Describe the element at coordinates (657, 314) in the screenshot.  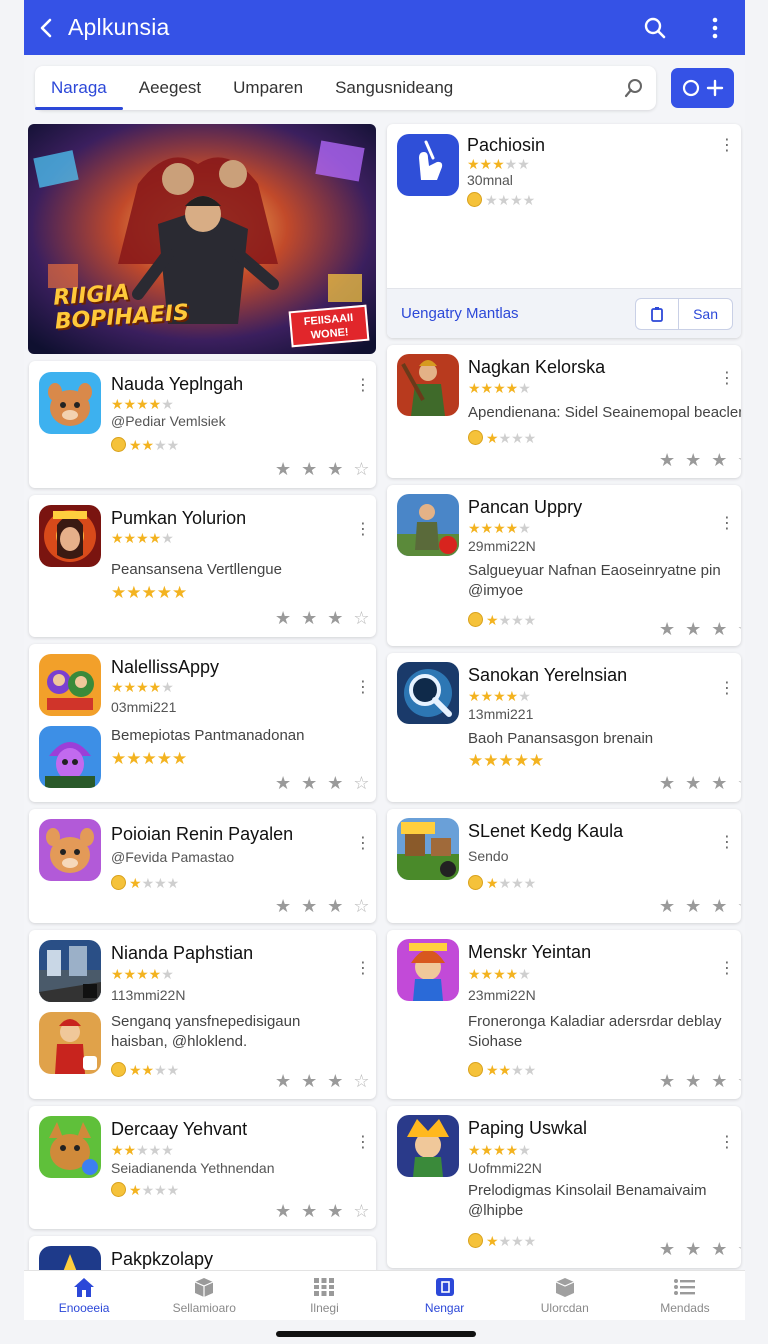
I see `clipboard-button` at that location.